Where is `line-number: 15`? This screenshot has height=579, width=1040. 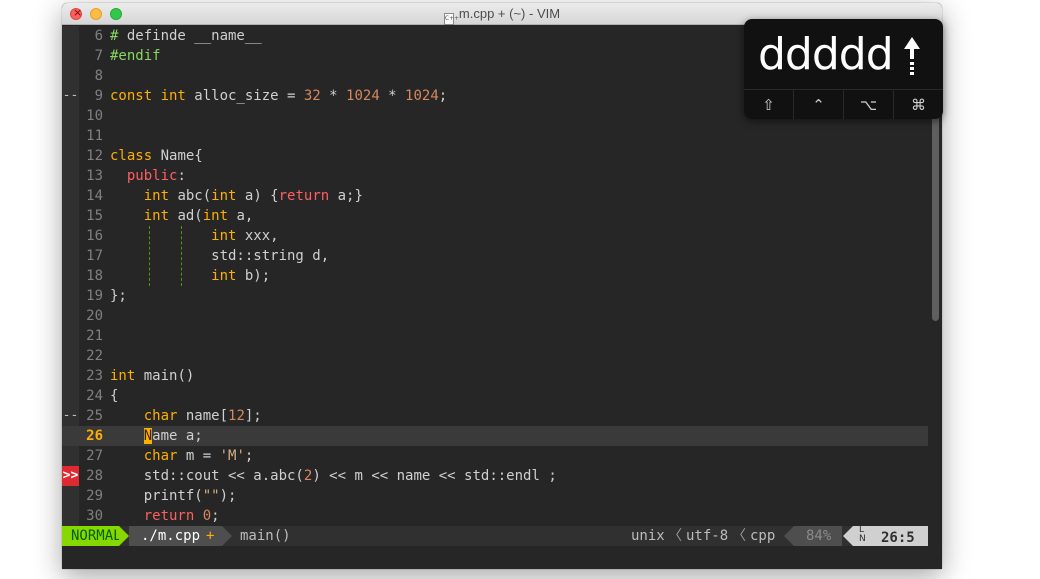 line-number: 15 is located at coordinates (94, 216).